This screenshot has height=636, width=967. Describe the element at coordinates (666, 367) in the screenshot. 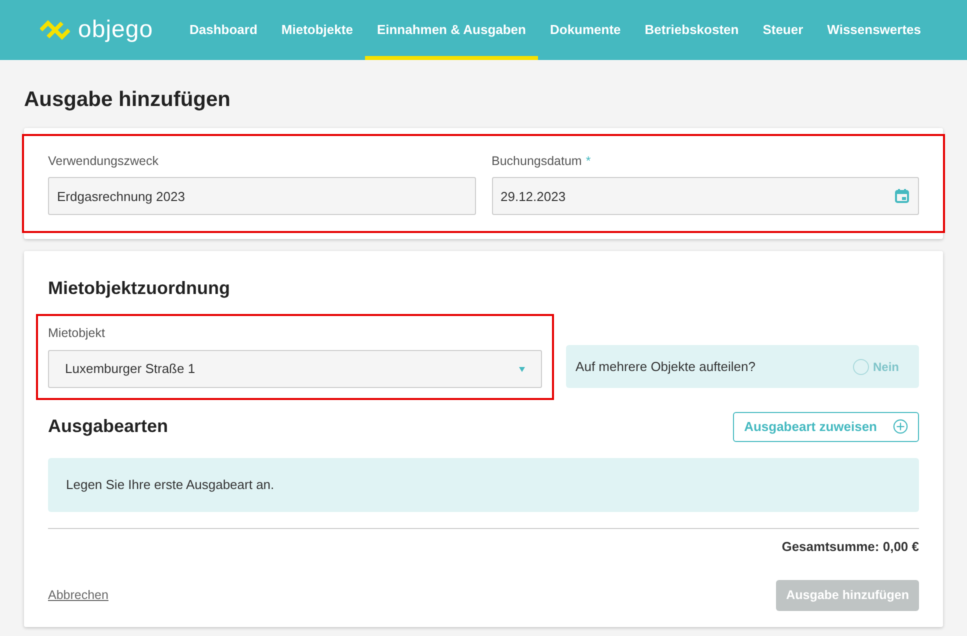

I see `split-question: Auf mehrere Objekte aufteilen?` at that location.